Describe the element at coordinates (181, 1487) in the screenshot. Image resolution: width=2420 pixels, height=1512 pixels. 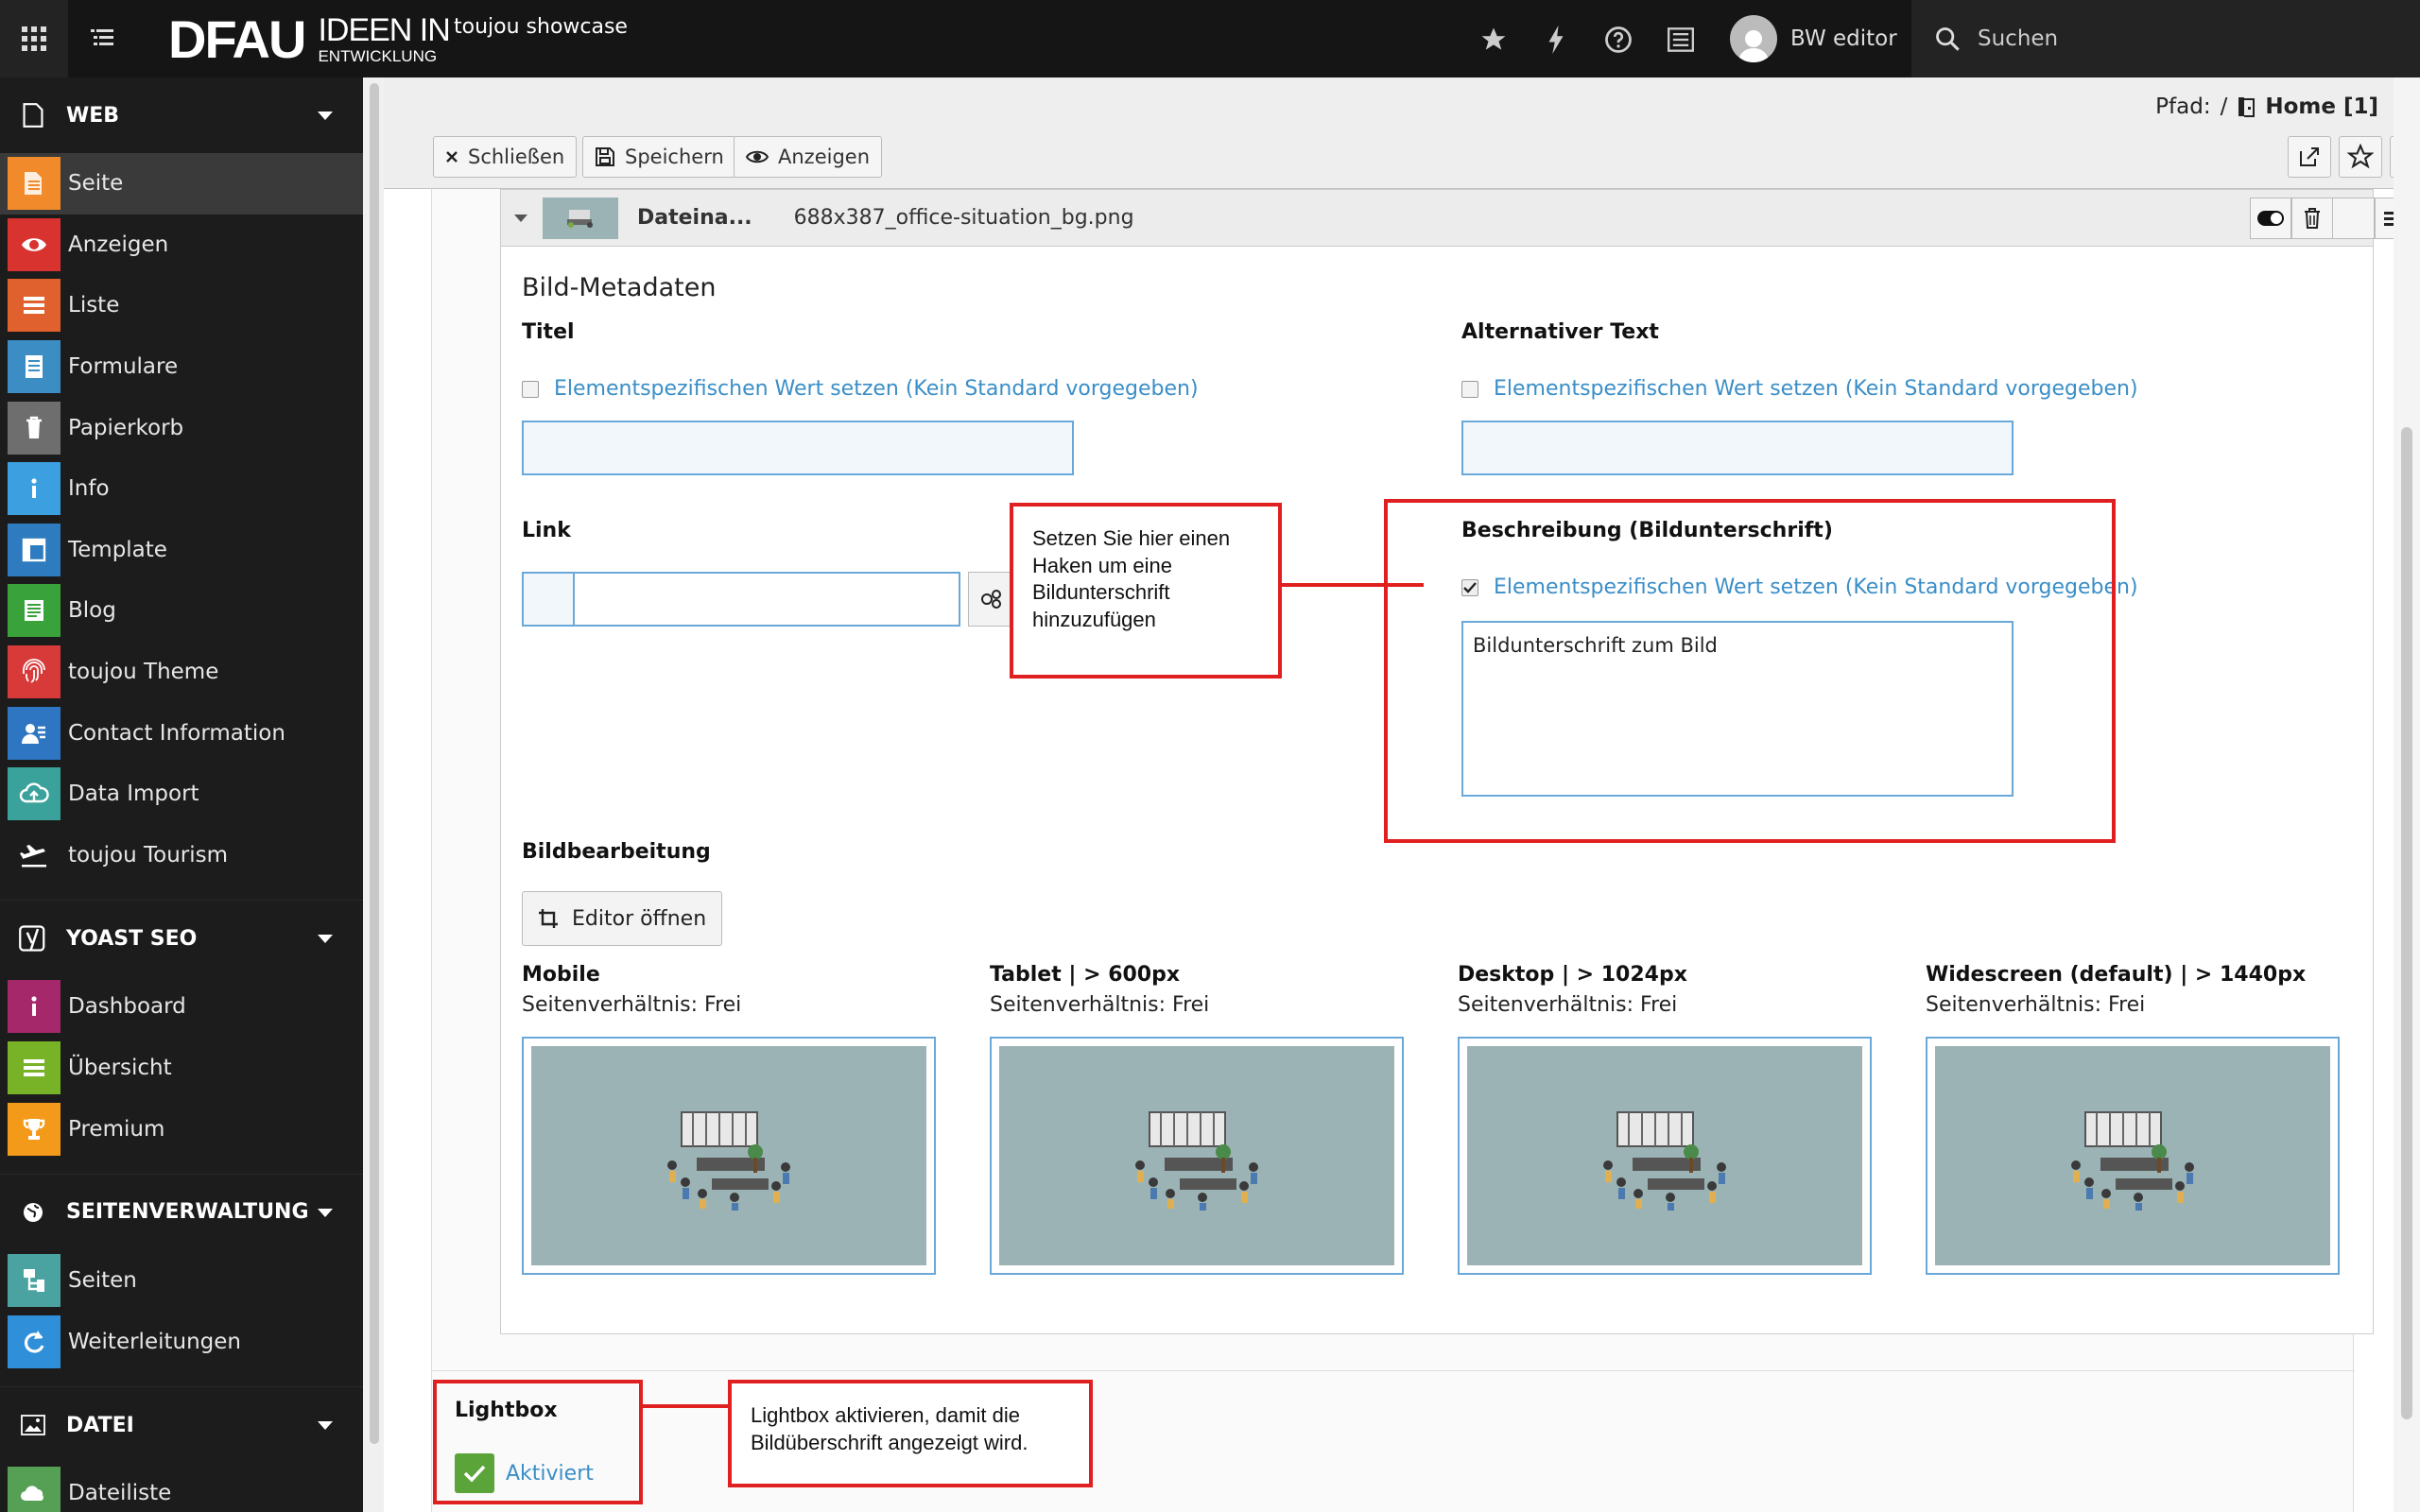
I see `sidebar-item-dateiliste: Dateiliste` at that location.